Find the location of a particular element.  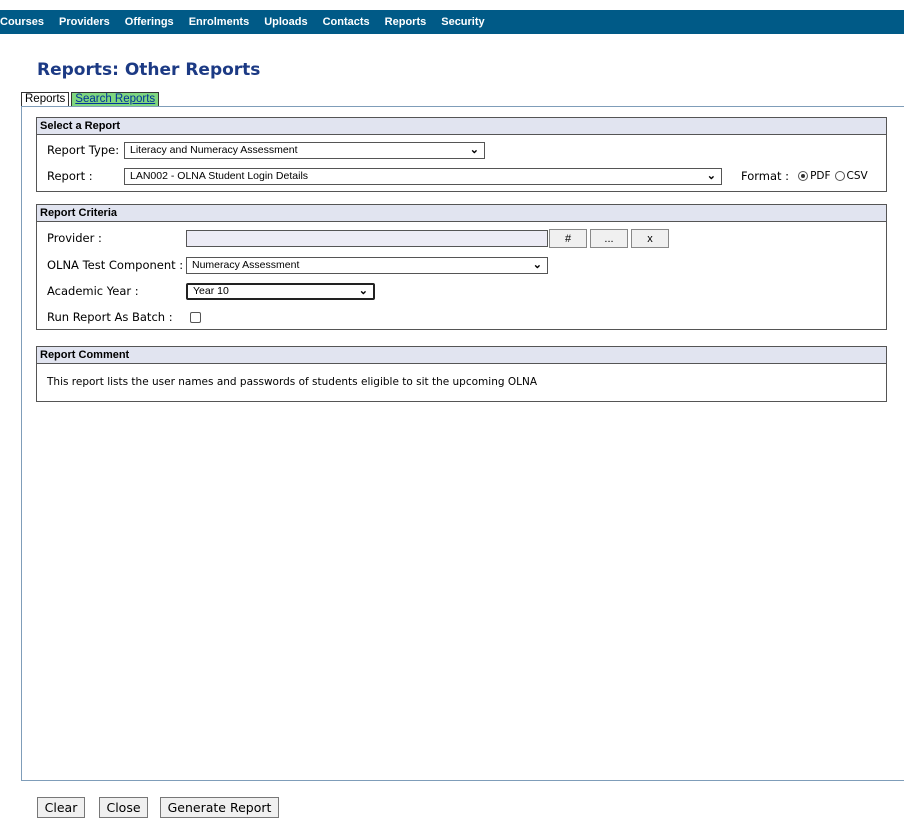

close-button: Close is located at coordinates (123, 807).